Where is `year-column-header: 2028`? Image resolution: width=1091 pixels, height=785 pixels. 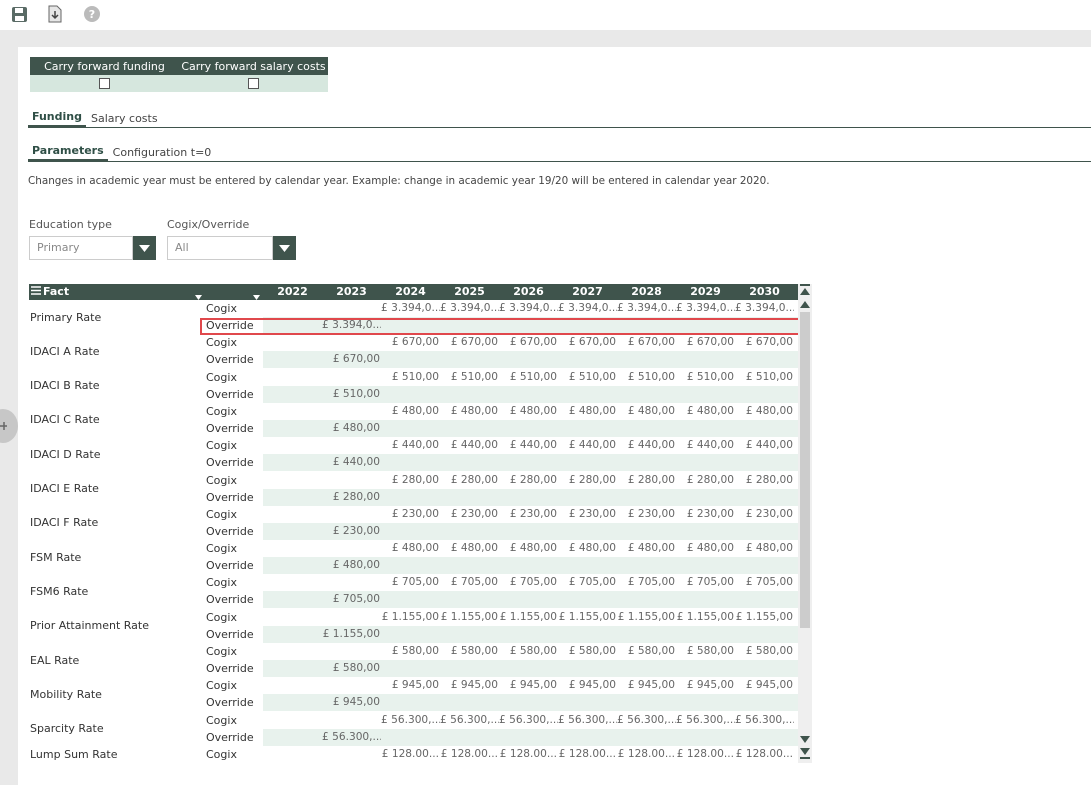 year-column-header: 2028 is located at coordinates (646, 291).